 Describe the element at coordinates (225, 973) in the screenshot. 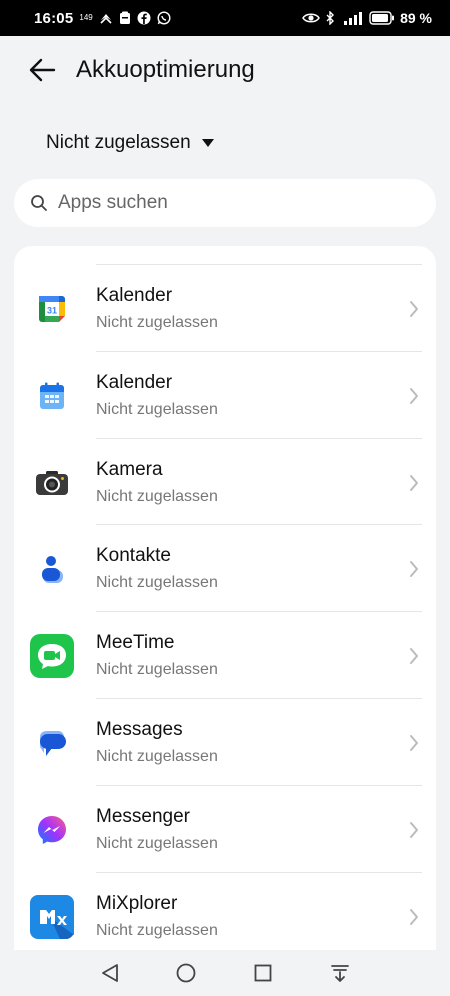

I see `system-navigation-bar` at that location.